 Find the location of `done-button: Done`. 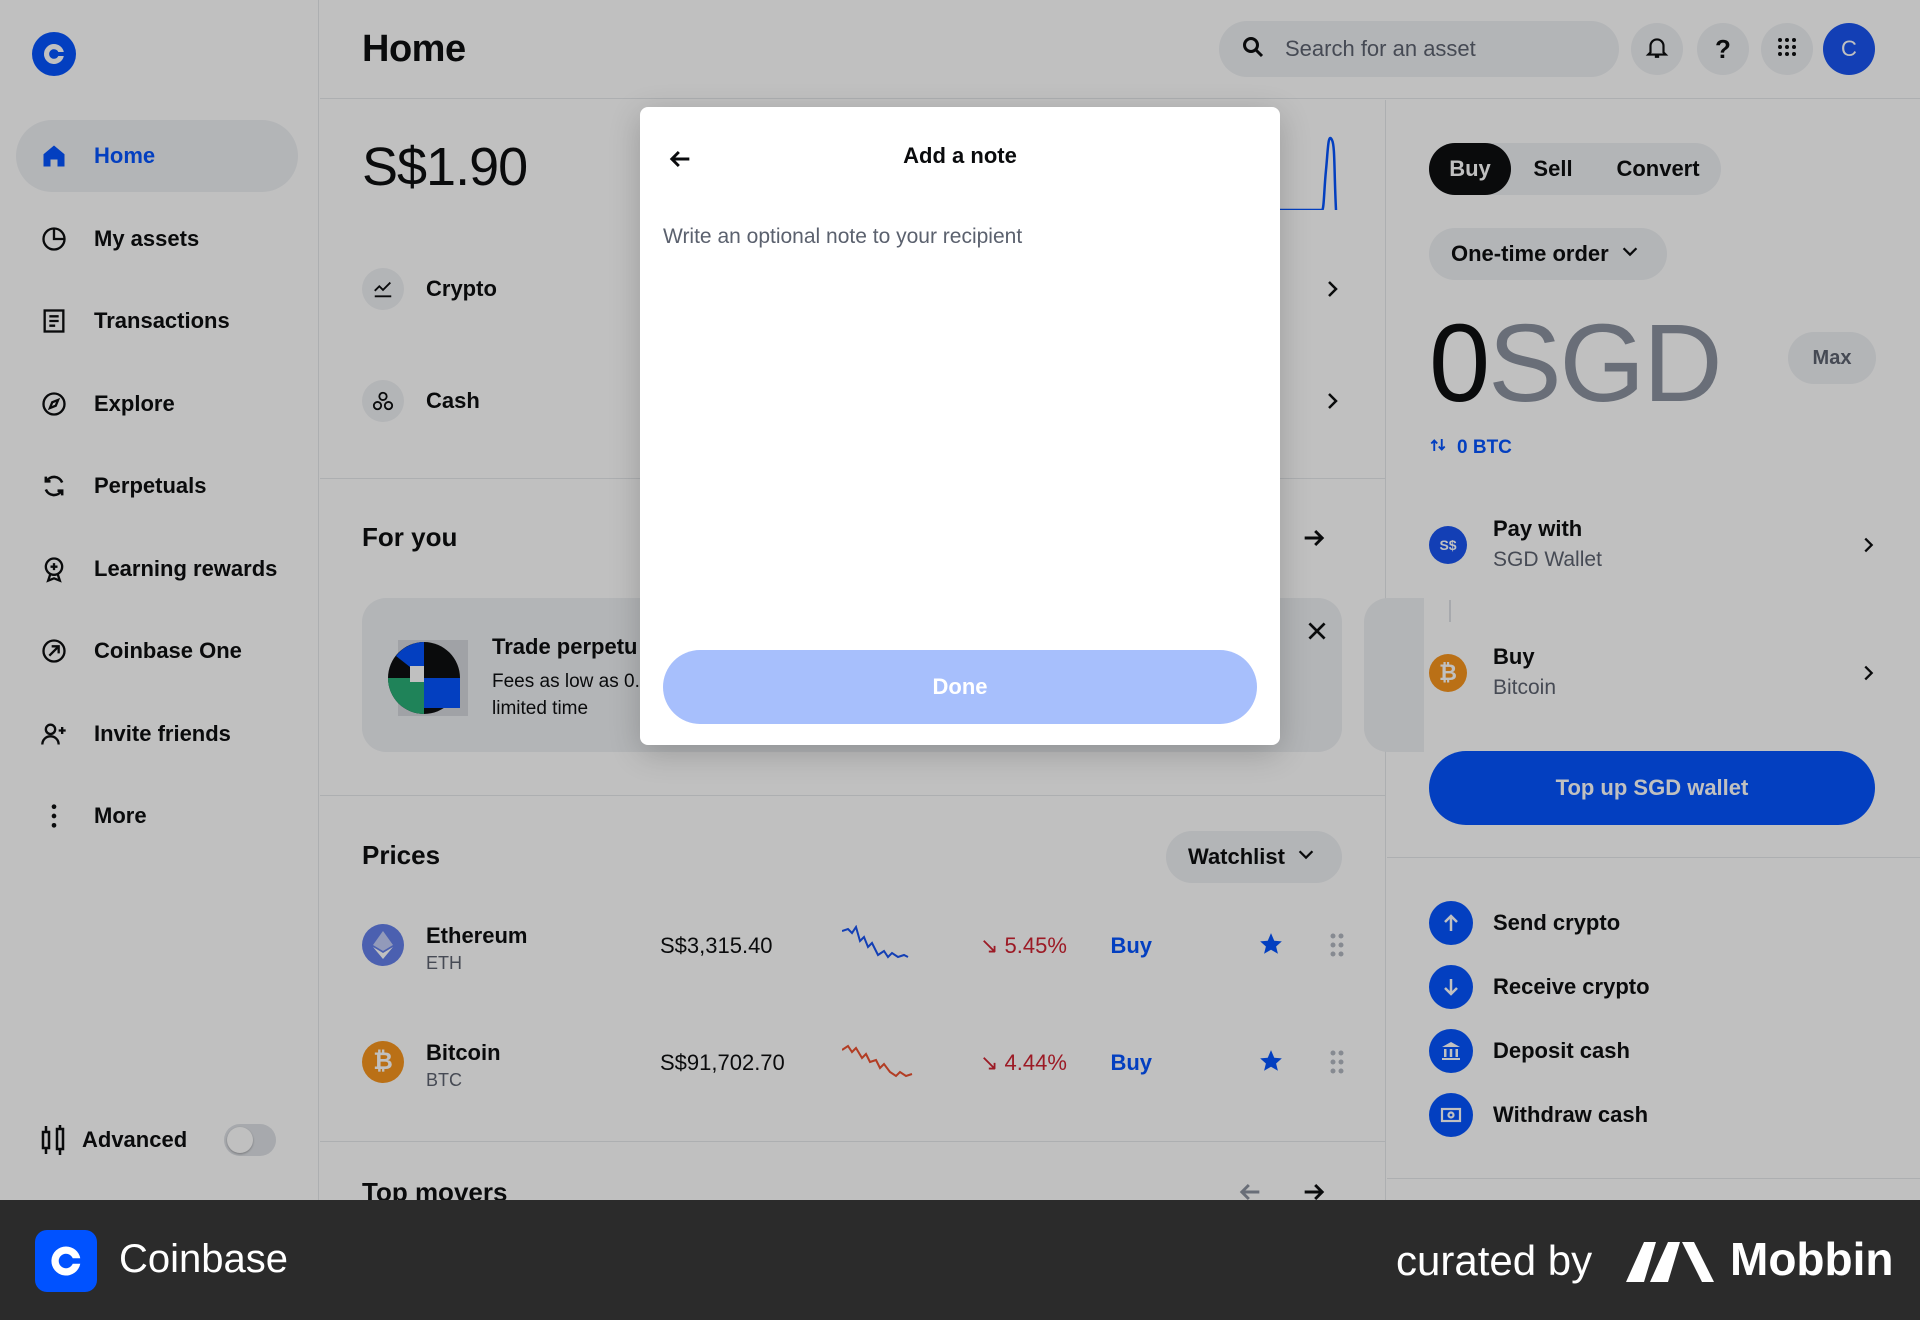

done-button: Done is located at coordinates (960, 687).